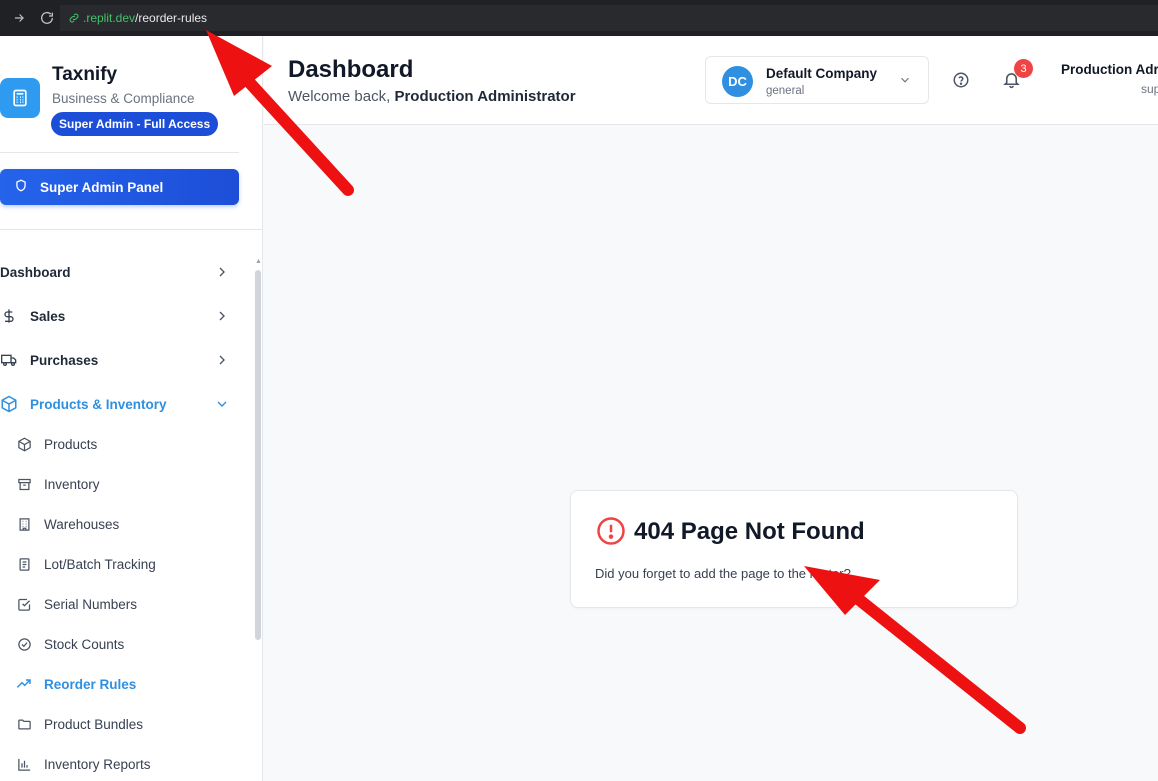 The image size is (1158, 781). What do you see at coordinates (749, 531) in the screenshot?
I see `not-found-title: 404 Page Not Found` at bounding box center [749, 531].